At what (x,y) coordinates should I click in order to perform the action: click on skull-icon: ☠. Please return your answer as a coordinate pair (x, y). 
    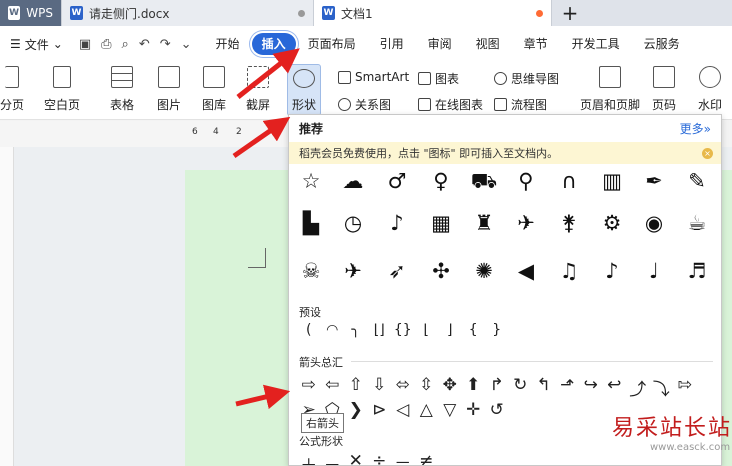
    Looking at the image, I should click on (311, 271).